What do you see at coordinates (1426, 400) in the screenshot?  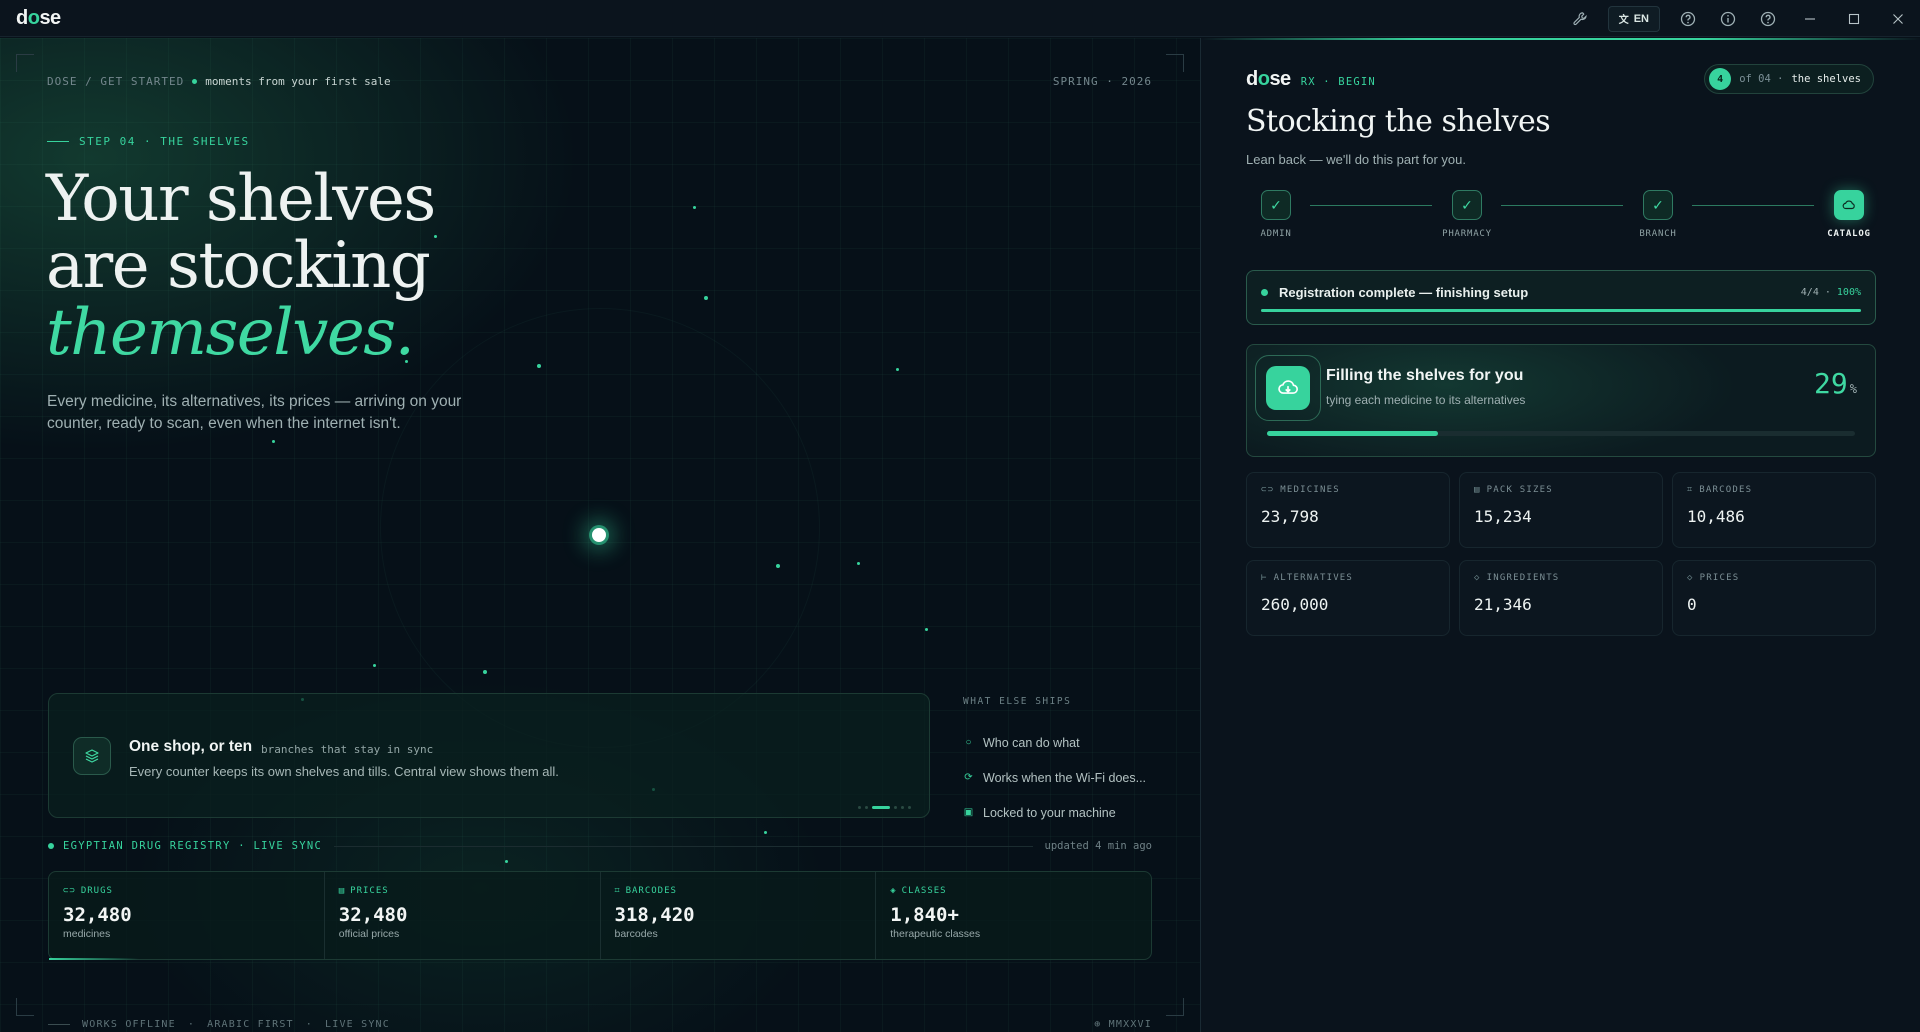 I see `filling-subtitle: tying each medicine to its alternatives` at bounding box center [1426, 400].